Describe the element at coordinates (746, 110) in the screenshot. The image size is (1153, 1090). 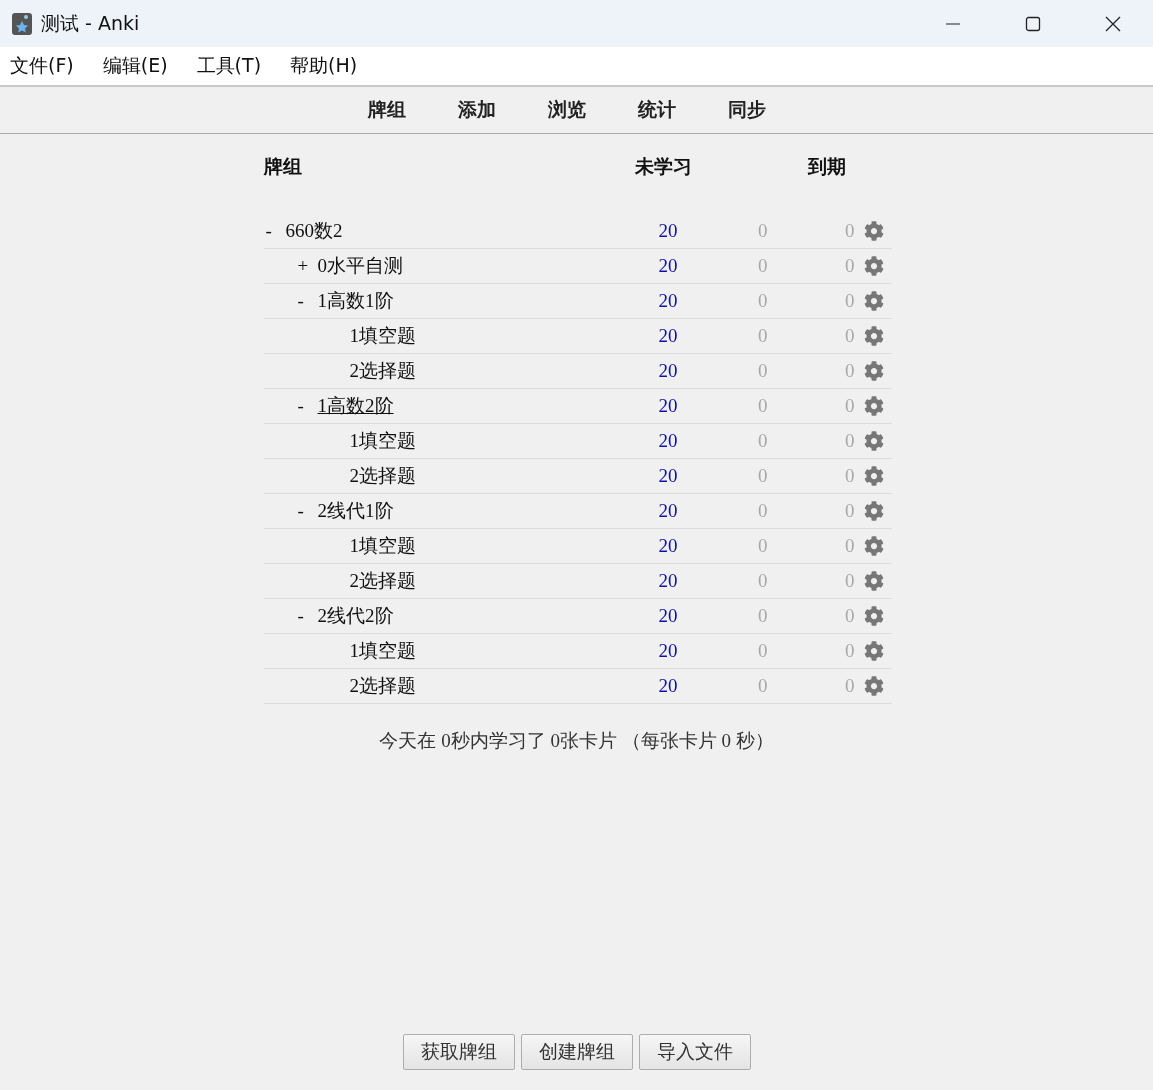
I see `toolbar-tab: 同步` at that location.